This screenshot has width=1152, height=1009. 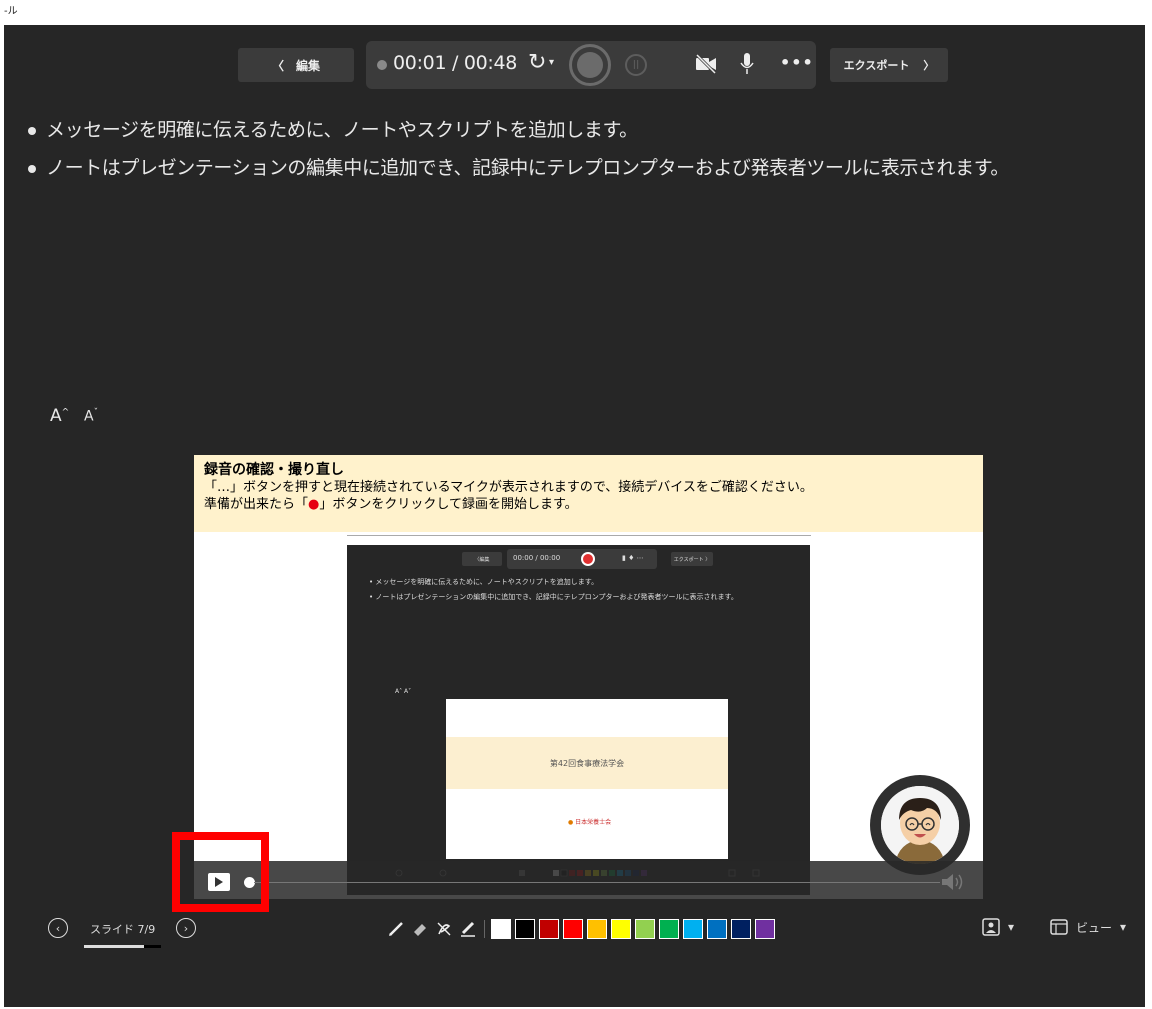 What do you see at coordinates (468, 929) in the screenshot?
I see `highlighter-icon` at bounding box center [468, 929].